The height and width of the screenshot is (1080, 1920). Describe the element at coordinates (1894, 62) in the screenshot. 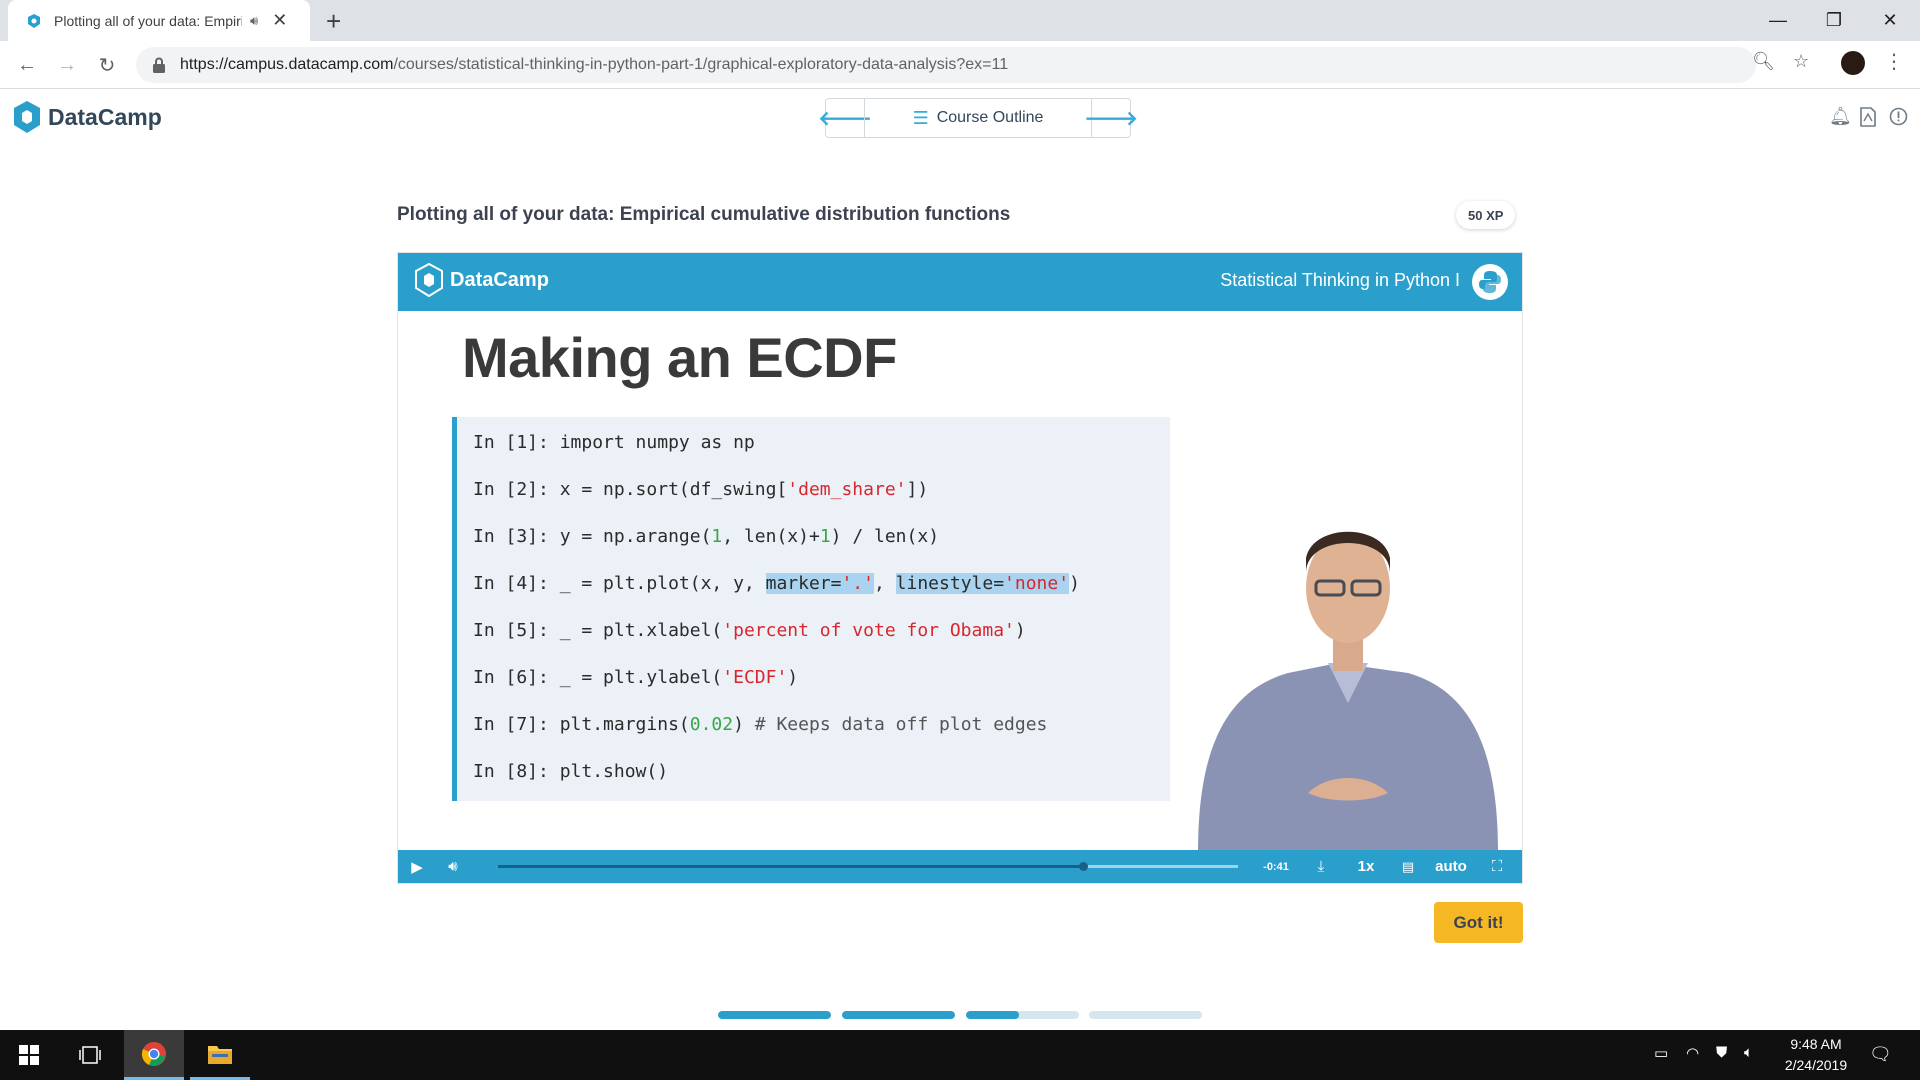

I see `chrome-menu-icon: ⋮` at that location.